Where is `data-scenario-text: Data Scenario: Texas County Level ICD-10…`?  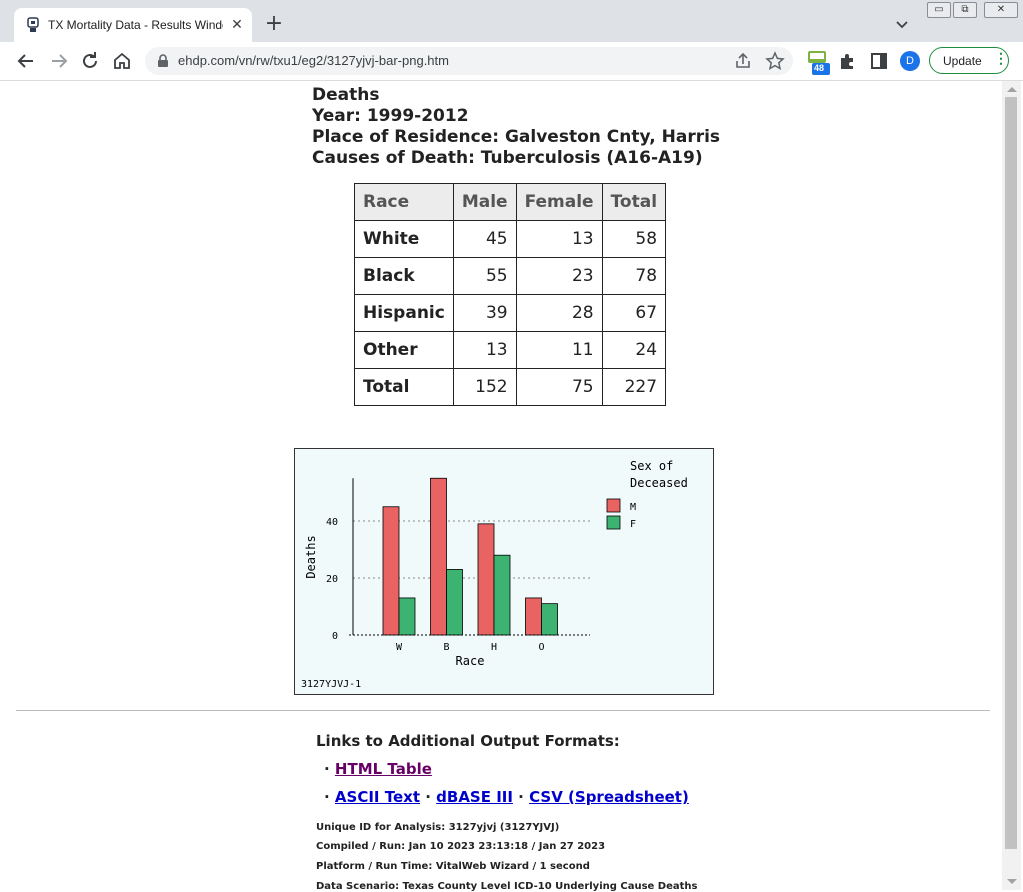
data-scenario-text: Data Scenario: Texas County Level ICD-10… is located at coordinates (507, 886).